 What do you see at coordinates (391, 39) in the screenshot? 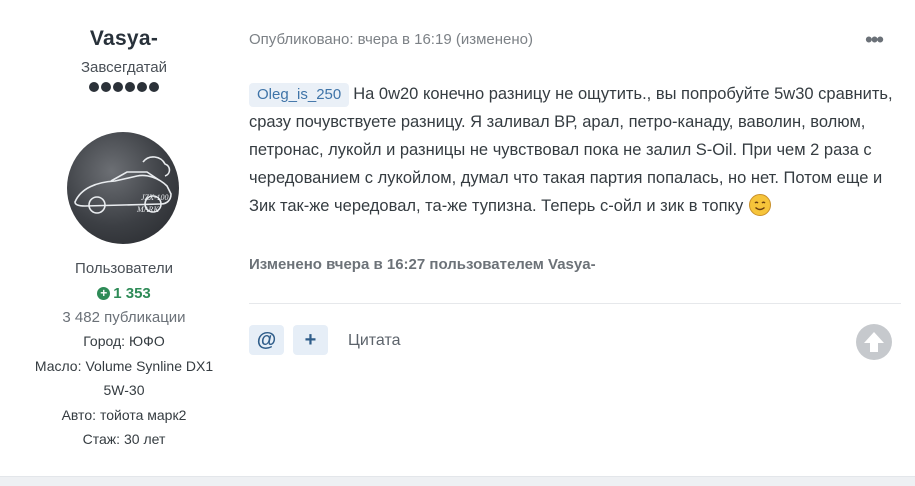
I see `post-meta: Опубликовано: вчера в 16:19 (изменено)` at bounding box center [391, 39].